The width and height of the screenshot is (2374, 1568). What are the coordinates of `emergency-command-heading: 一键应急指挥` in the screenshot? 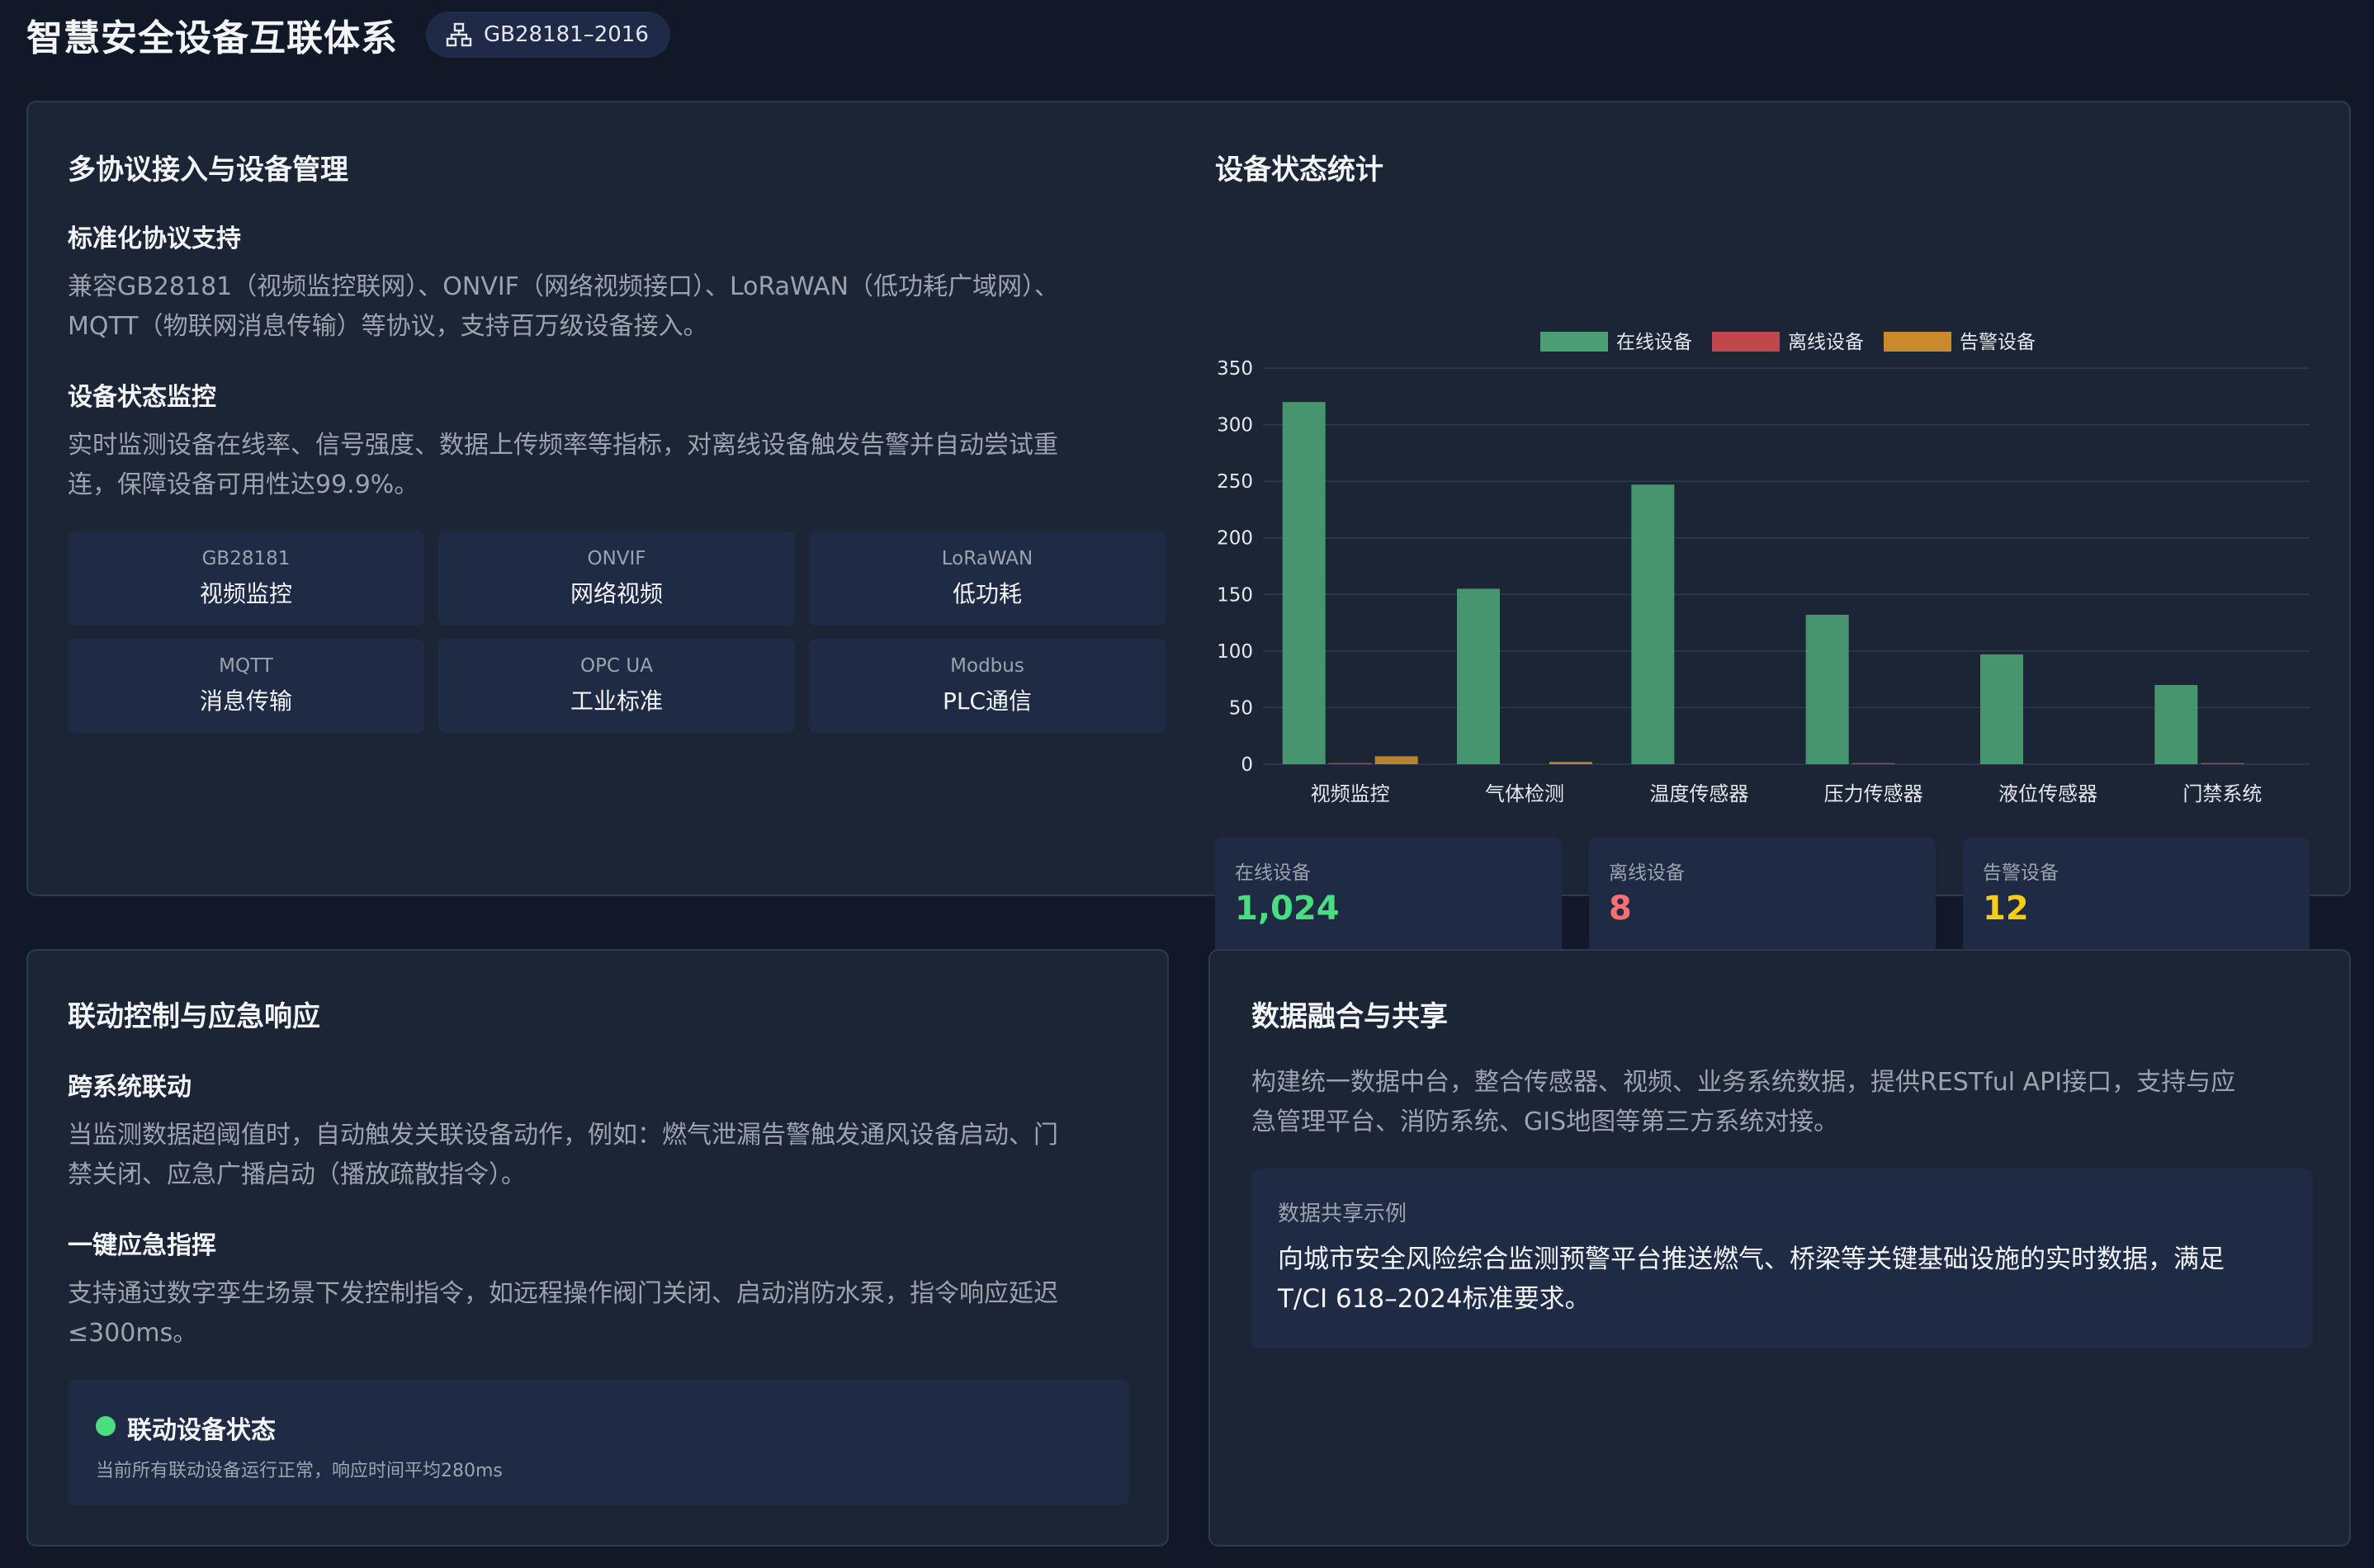 It's located at (142, 1245).